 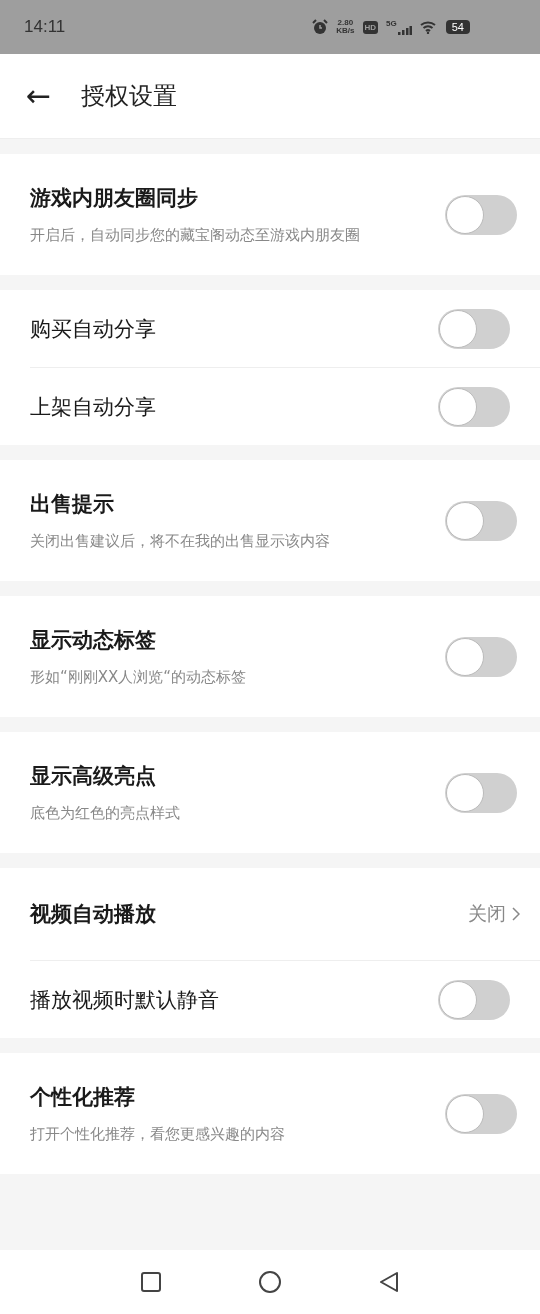 What do you see at coordinates (494, 914) in the screenshot?
I see `setting-value: 关闭` at bounding box center [494, 914].